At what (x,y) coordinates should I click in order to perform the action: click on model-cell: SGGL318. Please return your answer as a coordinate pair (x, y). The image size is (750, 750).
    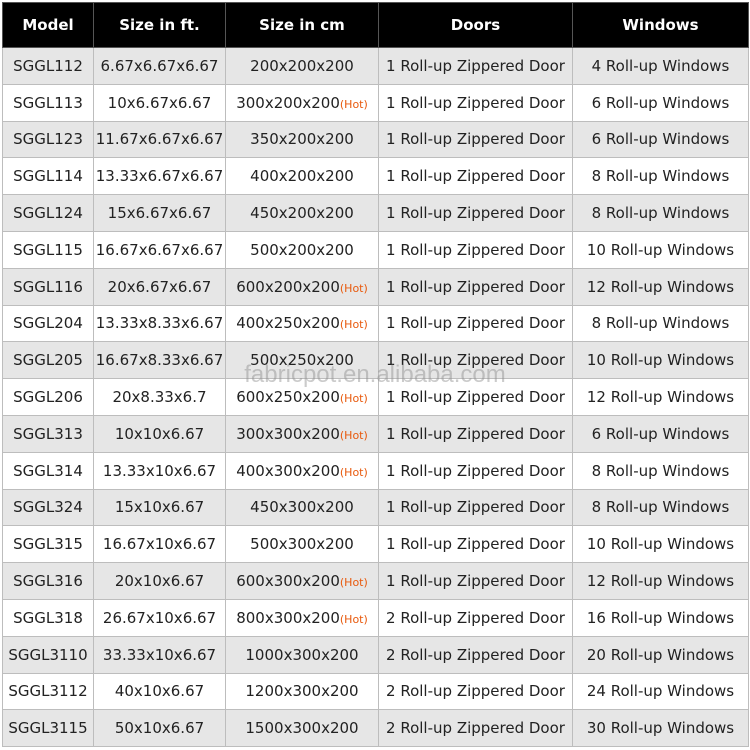
    Looking at the image, I should click on (48, 617).